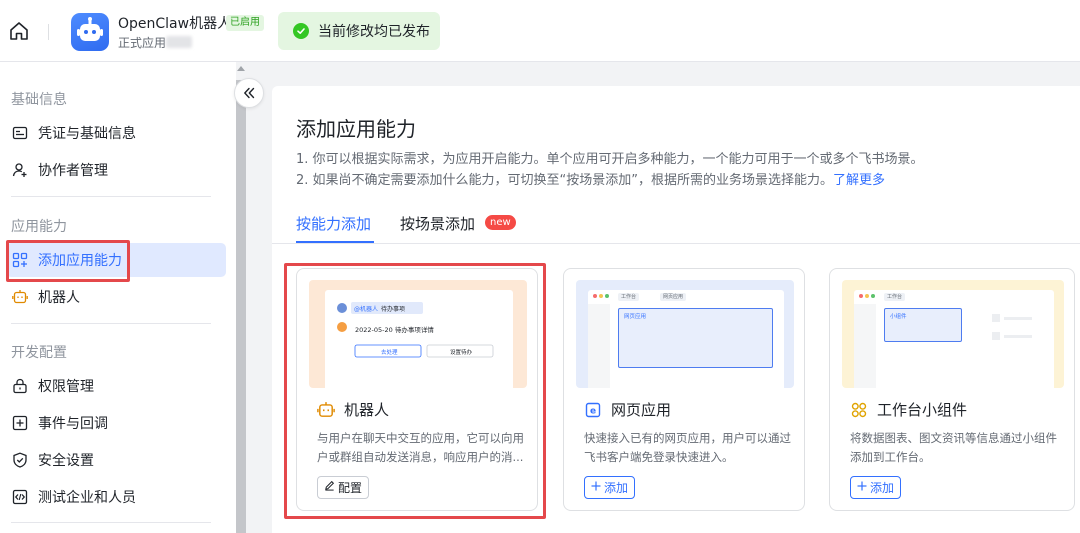 Image resolution: width=1080 pixels, height=533 pixels. Describe the element at coordinates (953, 447) in the screenshot. I see `card-description: 将数据图表、图文资讯等信息通过小组件添加到工作台。` at that location.